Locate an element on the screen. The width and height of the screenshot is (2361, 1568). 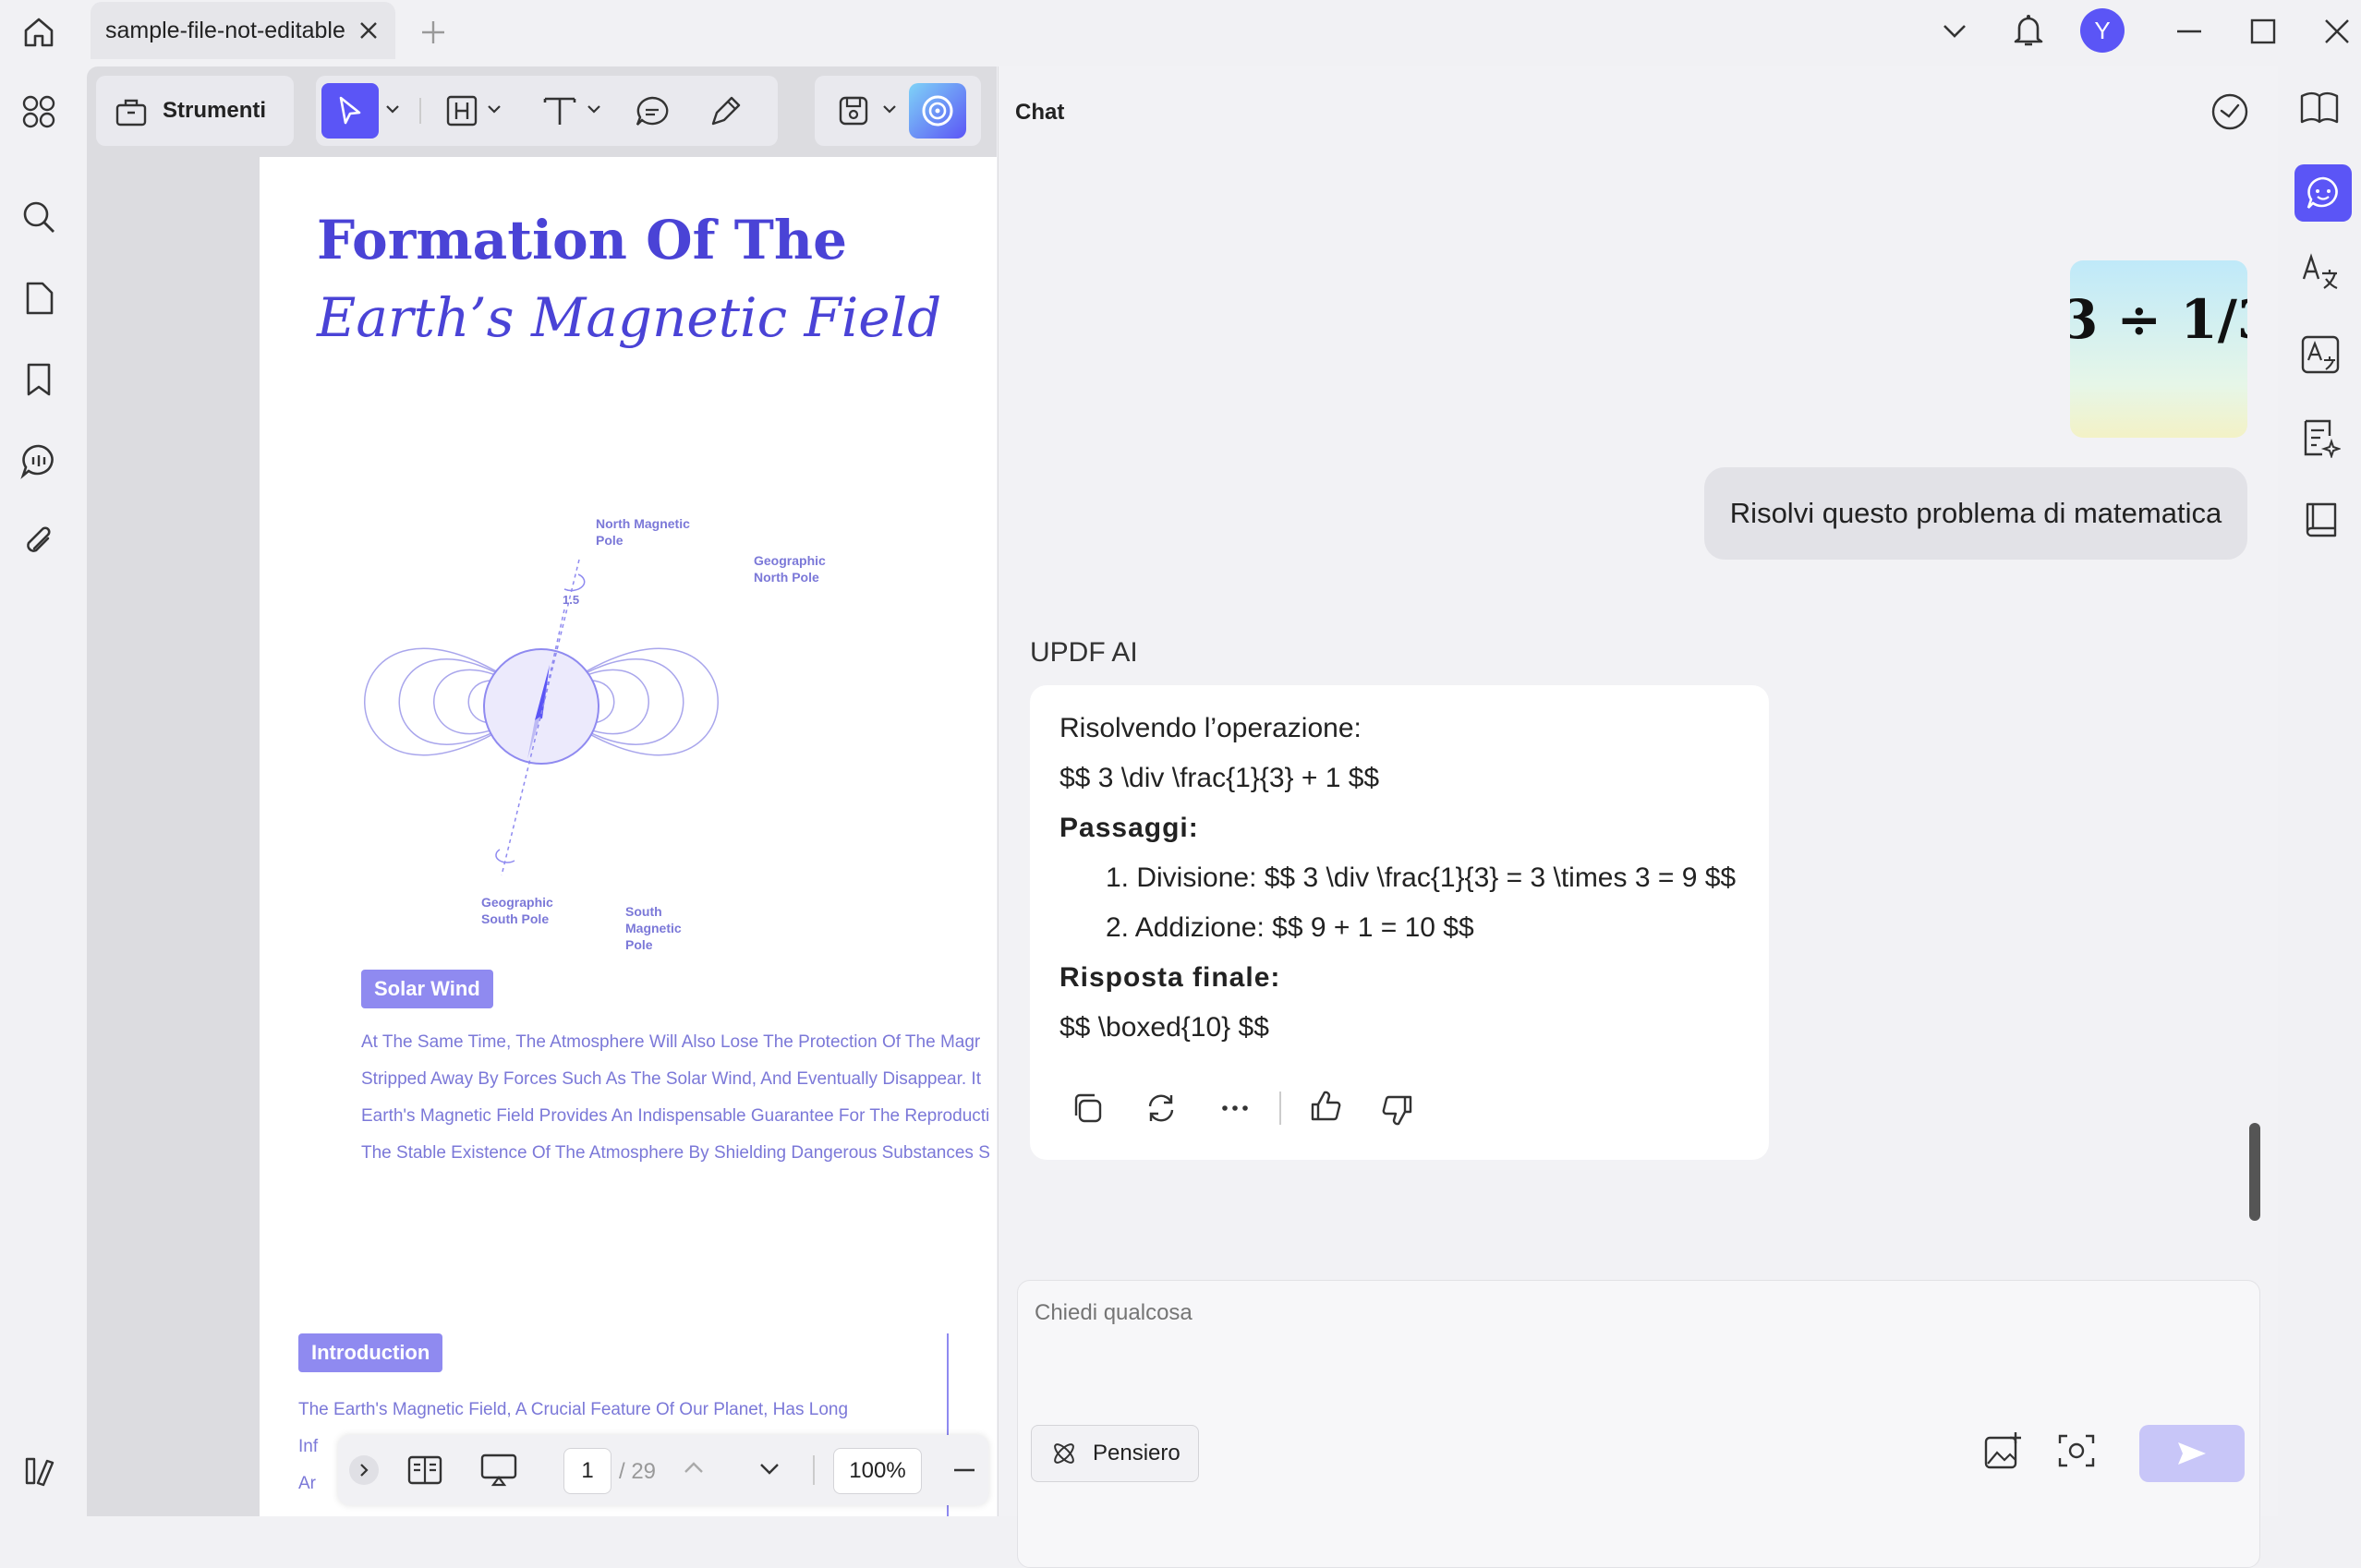
document-title-line2: Earth’s Magnetic Field is located at coordinates (629, 317).